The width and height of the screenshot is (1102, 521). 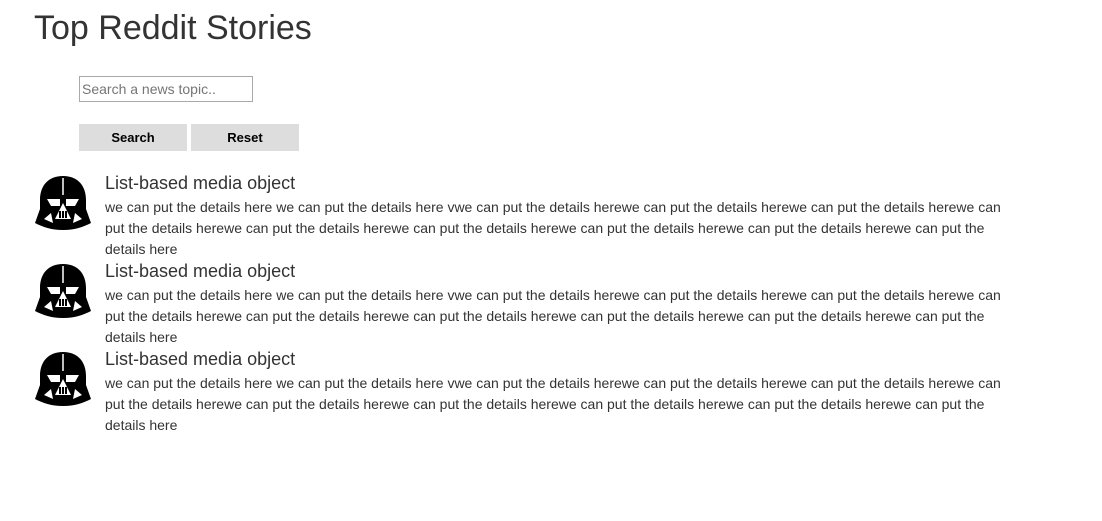 I want to click on reset-button: Reset, so click(x=245, y=137).